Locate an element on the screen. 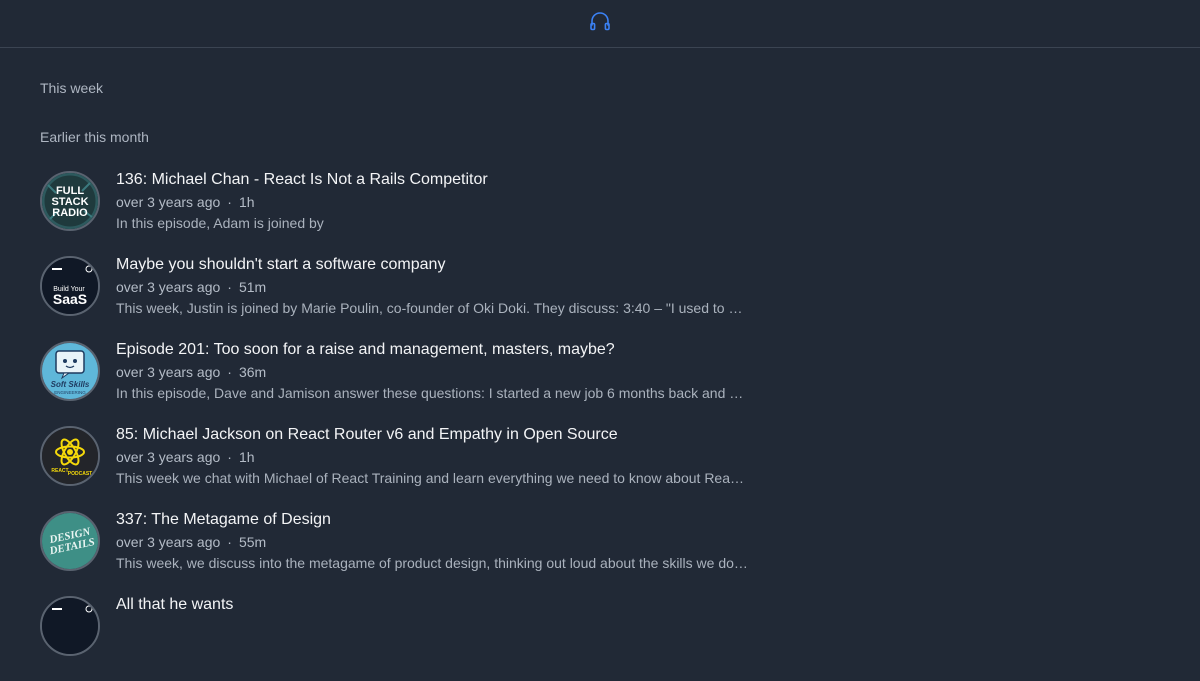 This screenshot has width=1200, height=681. episode-title: All that he wants is located at coordinates (436, 606).